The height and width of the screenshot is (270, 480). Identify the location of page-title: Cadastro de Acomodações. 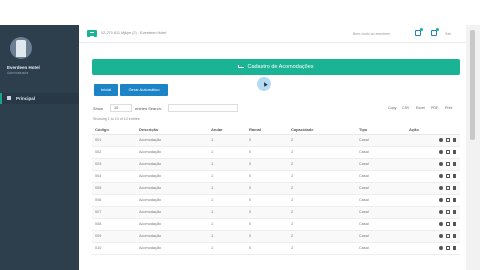
(276, 67).